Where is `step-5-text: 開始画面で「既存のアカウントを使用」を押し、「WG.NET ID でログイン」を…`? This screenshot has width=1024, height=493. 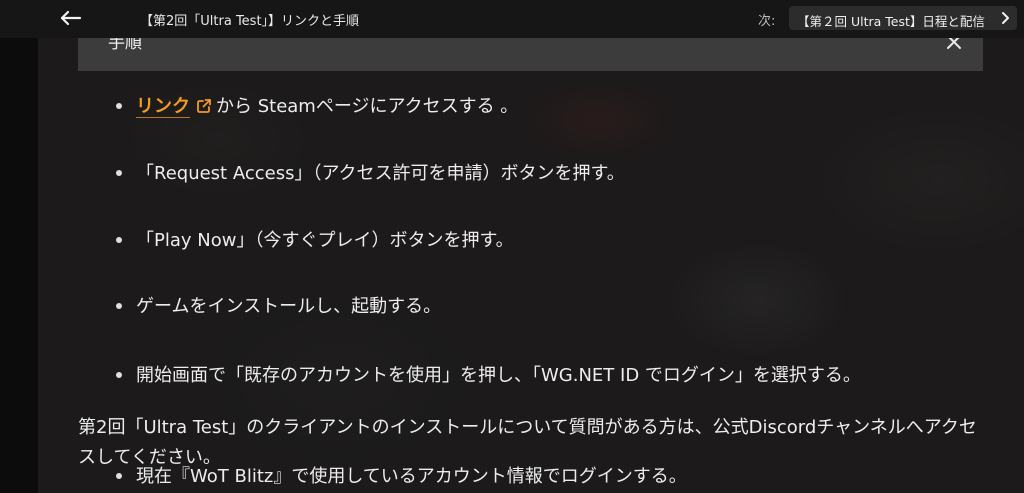 step-5-text: 開始画面で「既存のアカウントを使用」を押し、「WG.NET ID でログイン」を… is located at coordinates (498, 375).